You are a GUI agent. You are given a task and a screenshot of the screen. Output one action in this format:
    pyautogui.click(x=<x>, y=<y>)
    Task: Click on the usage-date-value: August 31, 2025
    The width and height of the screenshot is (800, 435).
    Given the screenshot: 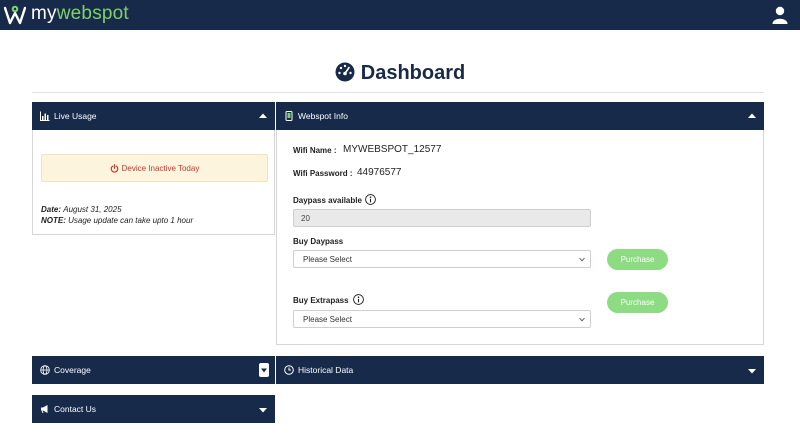 What is the action you would take?
    pyautogui.click(x=92, y=209)
    